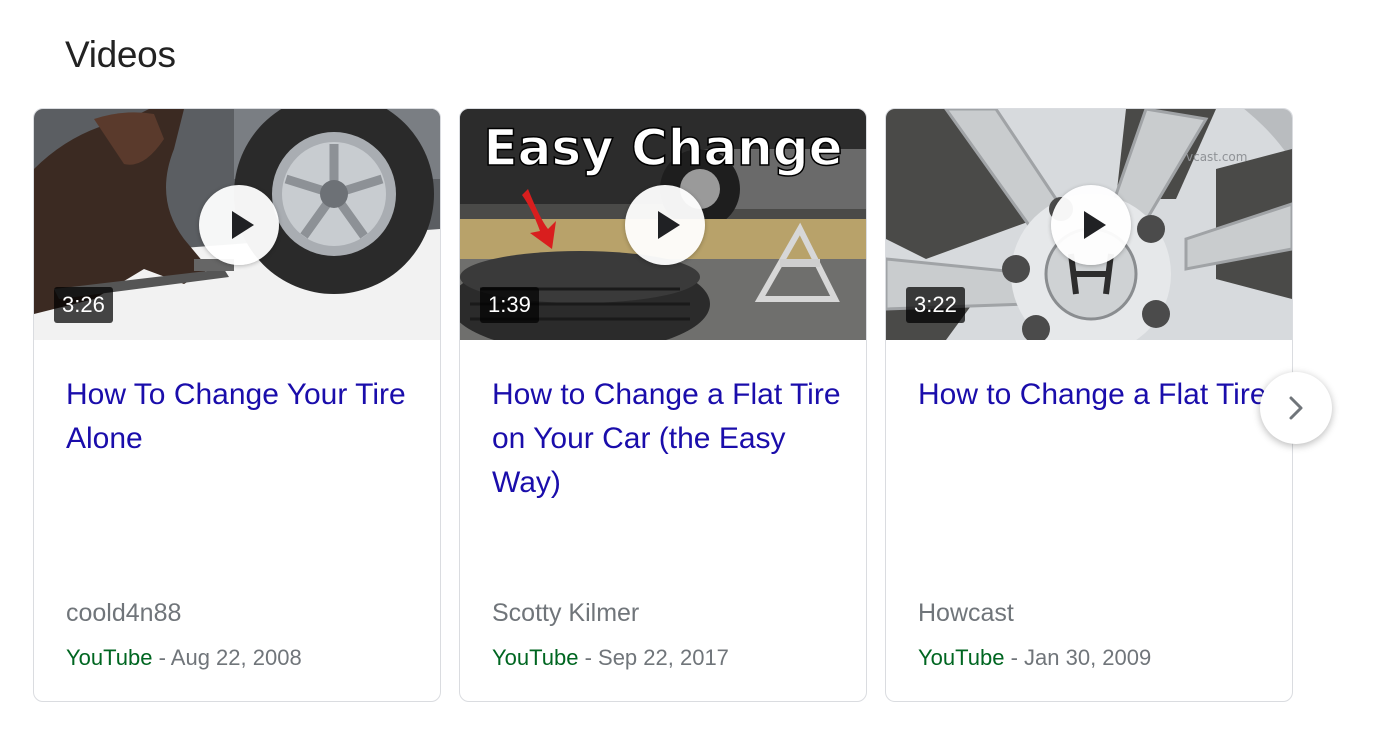  I want to click on video-thumbnail: vcast.com 3:22, so click(1089, 224).